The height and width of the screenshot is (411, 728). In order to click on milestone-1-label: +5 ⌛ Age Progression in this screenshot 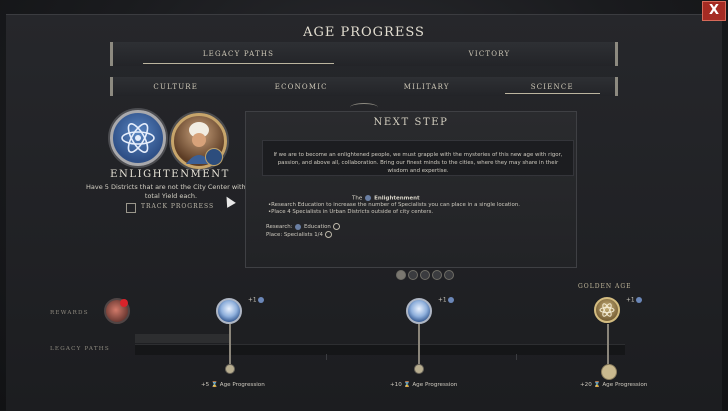, I will do `click(233, 385)`.